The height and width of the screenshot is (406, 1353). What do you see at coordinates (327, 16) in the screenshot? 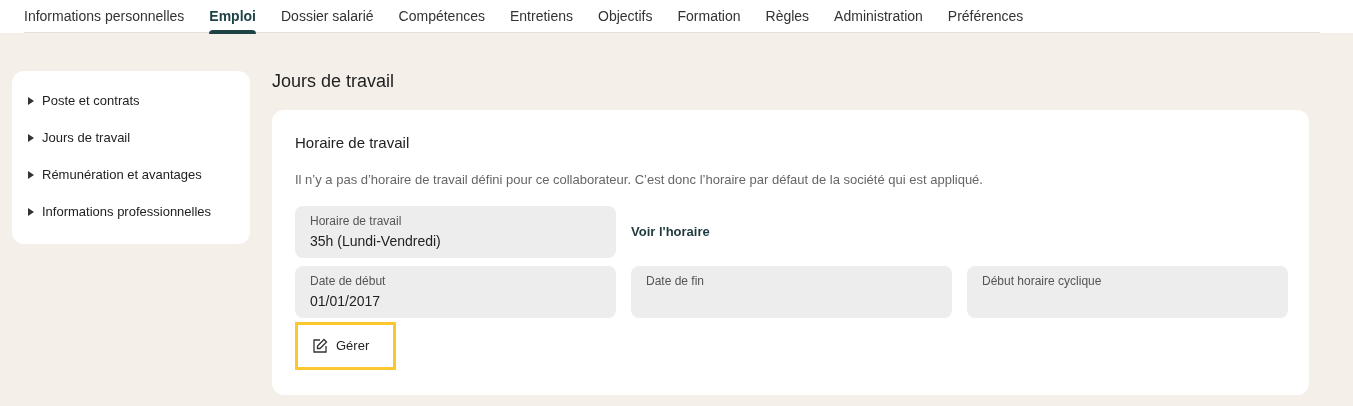
I see `tab: Dossier salarié` at bounding box center [327, 16].